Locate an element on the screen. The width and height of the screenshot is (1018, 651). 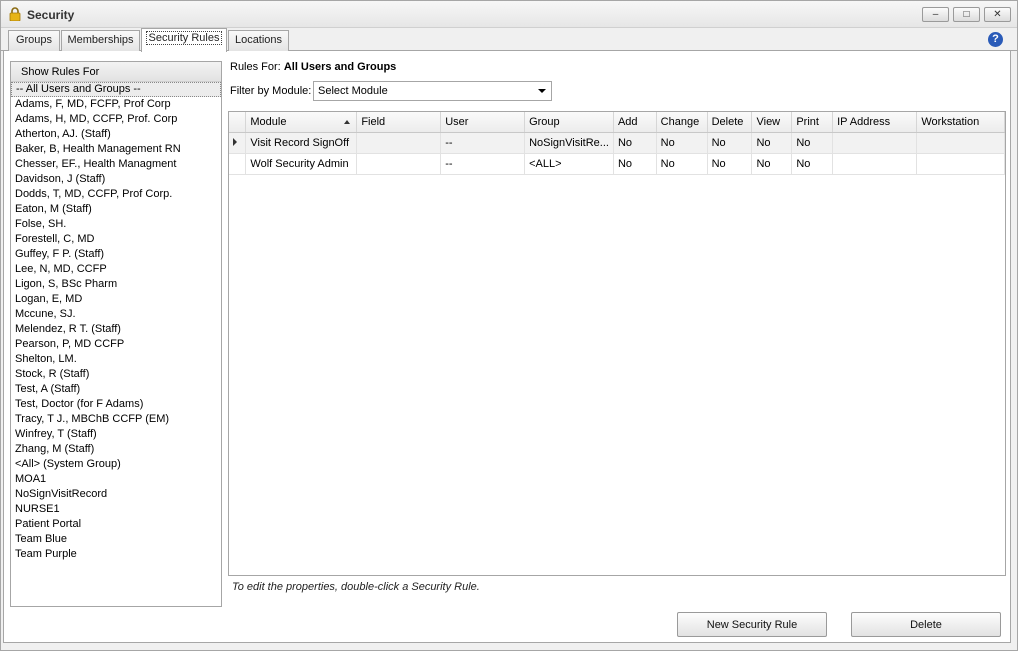
column-header: Workstation is located at coordinates (960, 122).